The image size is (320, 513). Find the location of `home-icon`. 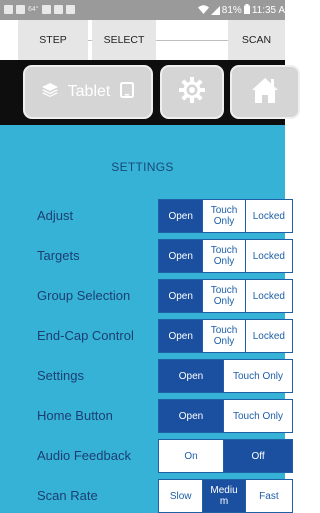

home-icon is located at coordinates (265, 92).